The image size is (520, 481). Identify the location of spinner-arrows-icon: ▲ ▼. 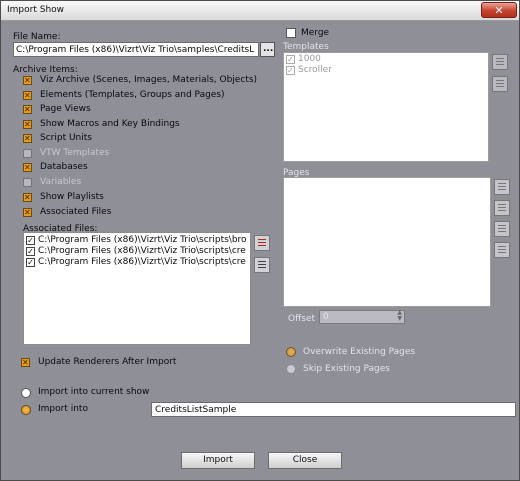
(399, 316).